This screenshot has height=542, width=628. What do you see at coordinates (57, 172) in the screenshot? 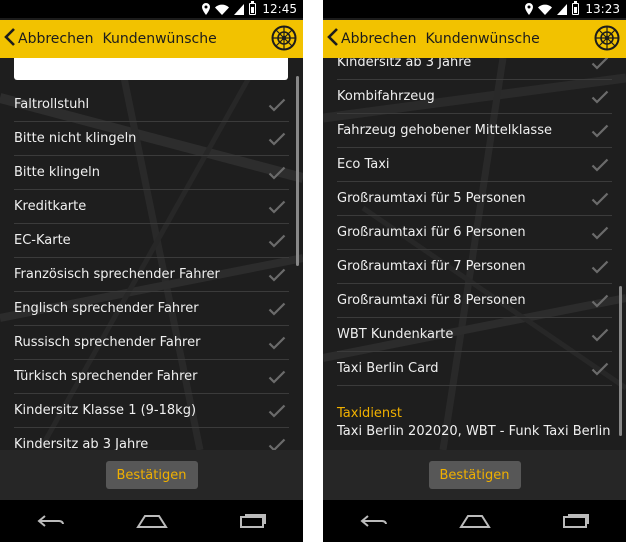
I see `list-item-label: Bitte klingeln` at bounding box center [57, 172].